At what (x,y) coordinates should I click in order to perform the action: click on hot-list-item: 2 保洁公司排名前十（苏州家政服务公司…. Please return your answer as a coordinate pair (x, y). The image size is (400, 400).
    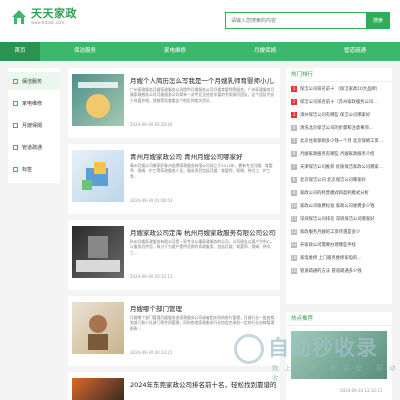
    Looking at the image, I should click on (339, 101).